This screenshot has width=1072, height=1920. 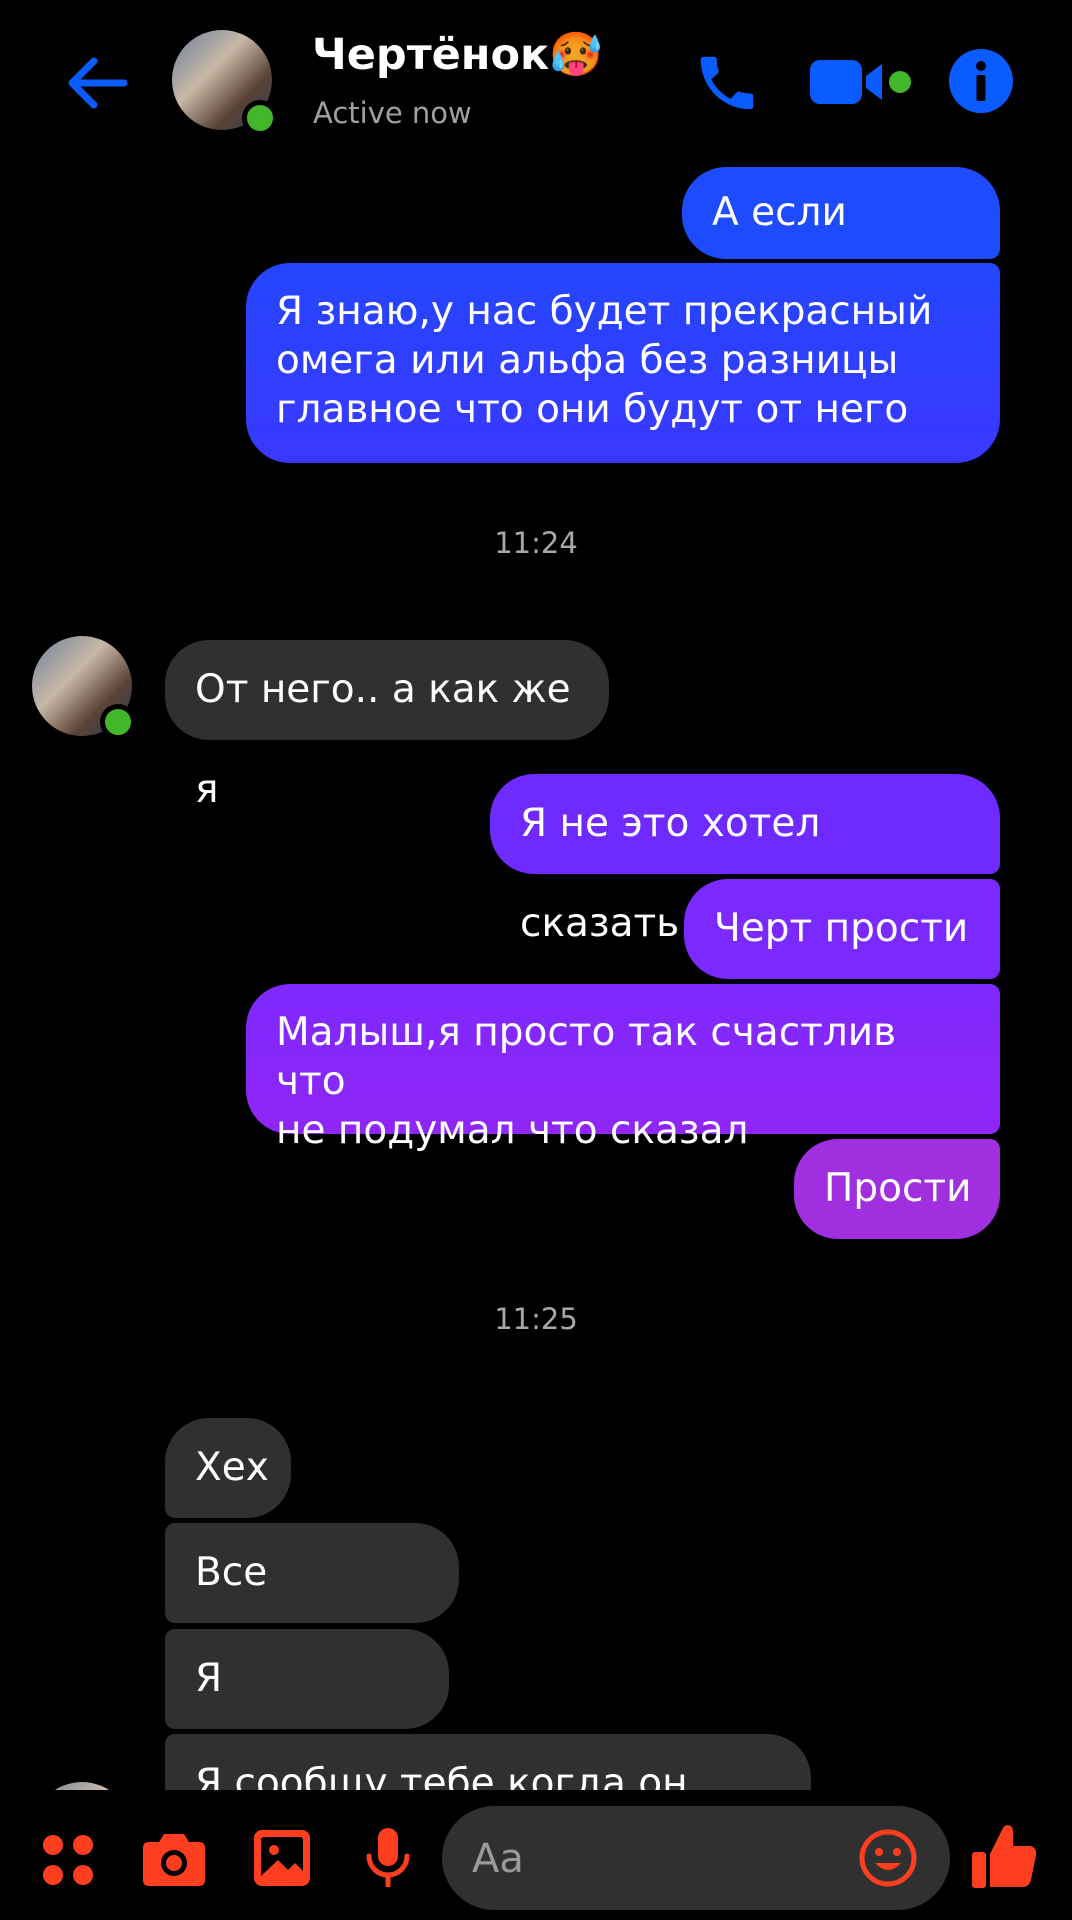 What do you see at coordinates (307, 1715) in the screenshot?
I see `message-incoming: Я понимаю` at bounding box center [307, 1715].